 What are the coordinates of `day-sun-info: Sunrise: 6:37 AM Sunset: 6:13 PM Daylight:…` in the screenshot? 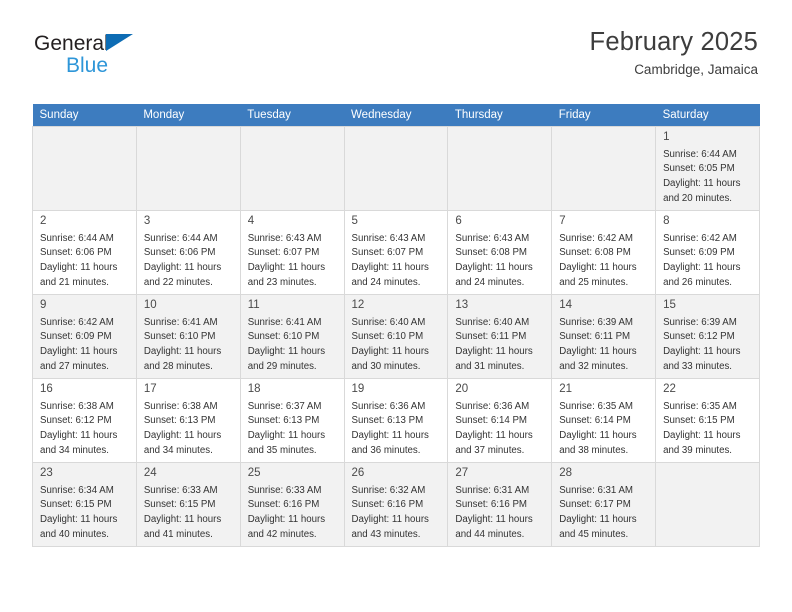 It's located at (292, 429).